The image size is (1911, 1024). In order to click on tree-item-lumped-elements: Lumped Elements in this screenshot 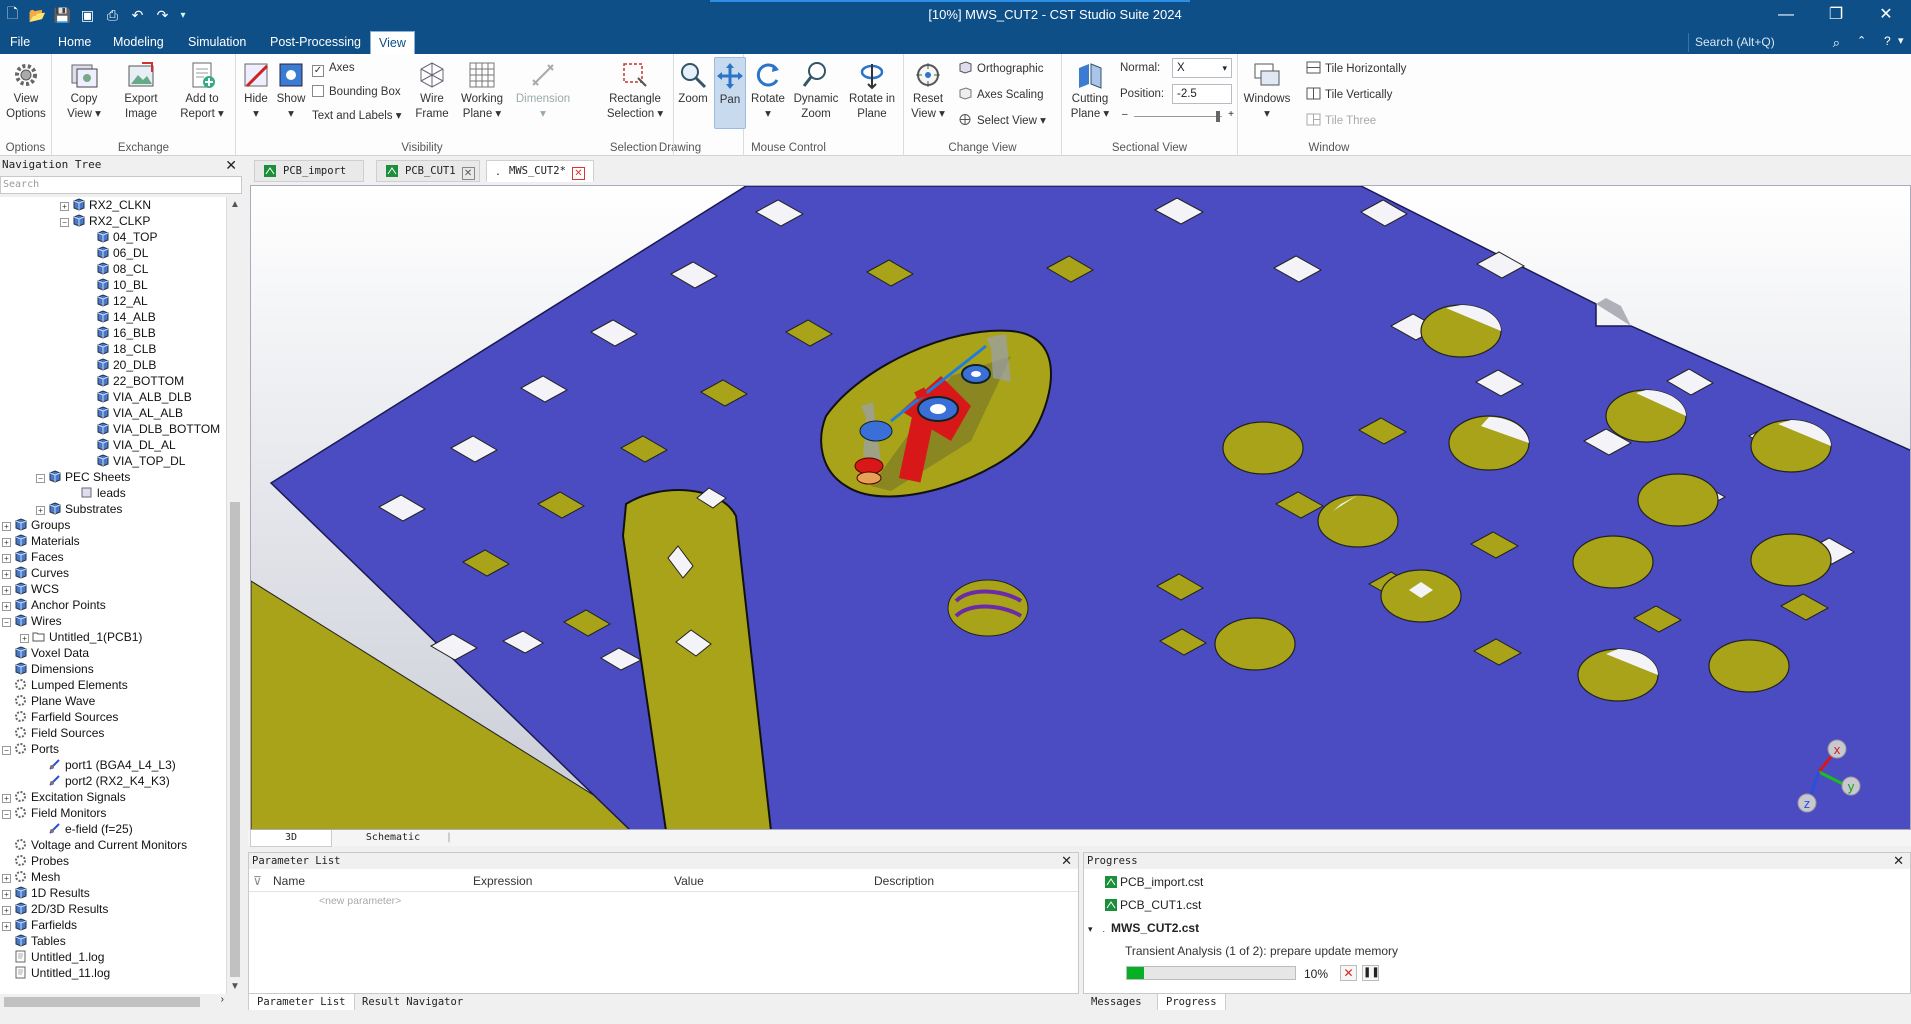, I will do `click(65, 685)`.